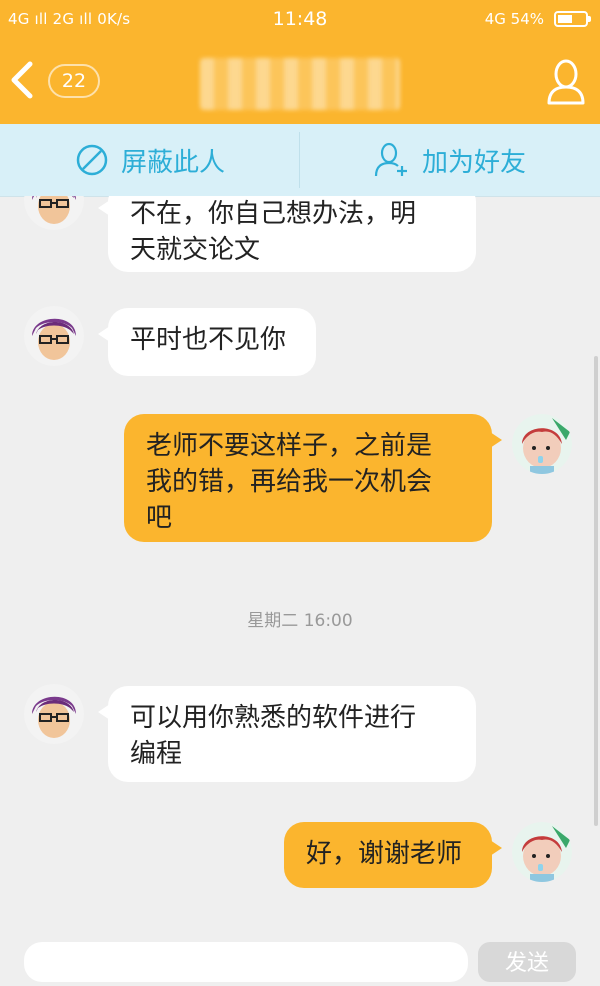 This screenshot has width=600, height=986. Describe the element at coordinates (289, 446) in the screenshot. I see `message-text: 老师不要这样子，之前是` at that location.